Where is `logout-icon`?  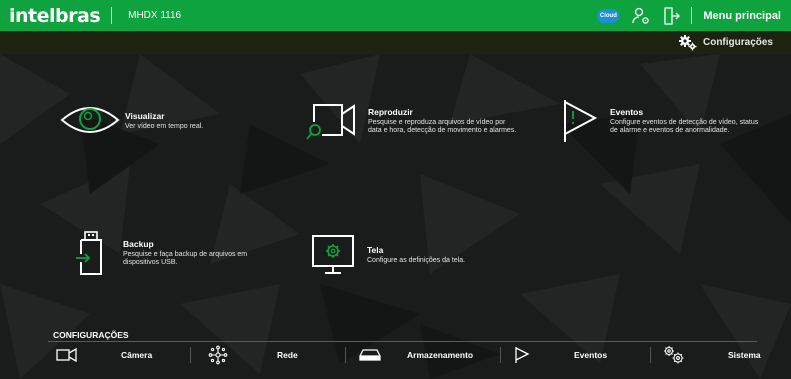
logout-icon is located at coordinates (671, 16).